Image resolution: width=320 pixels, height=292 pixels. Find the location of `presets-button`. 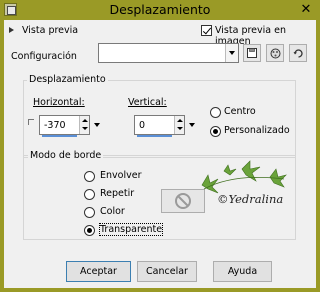

presets-button is located at coordinates (275, 53).